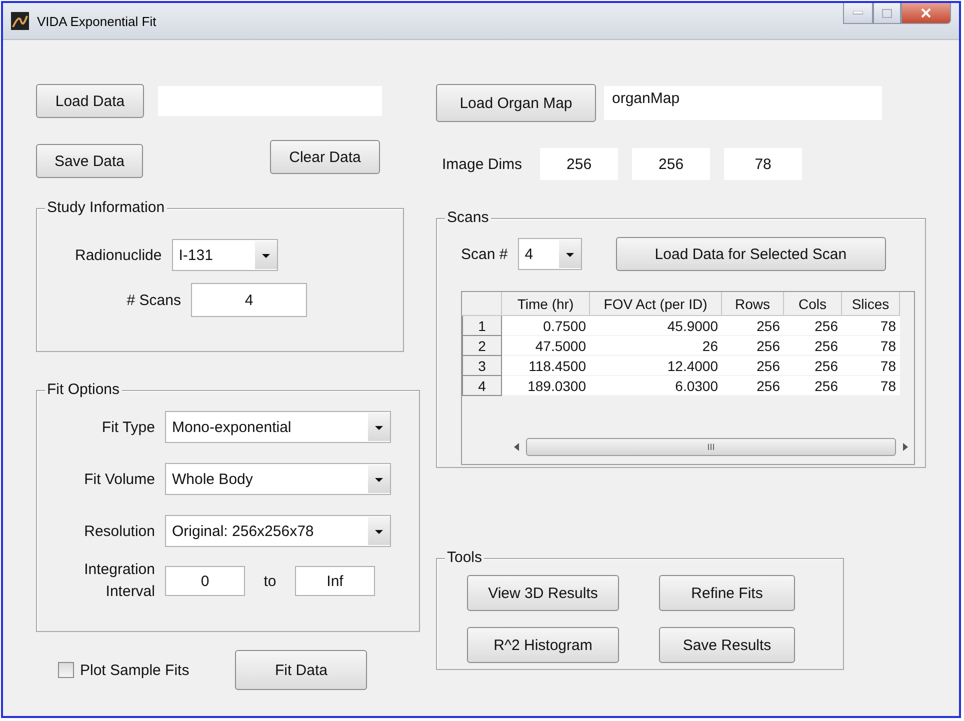  Describe the element at coordinates (20, 21) in the screenshot. I see `app-icon` at that location.